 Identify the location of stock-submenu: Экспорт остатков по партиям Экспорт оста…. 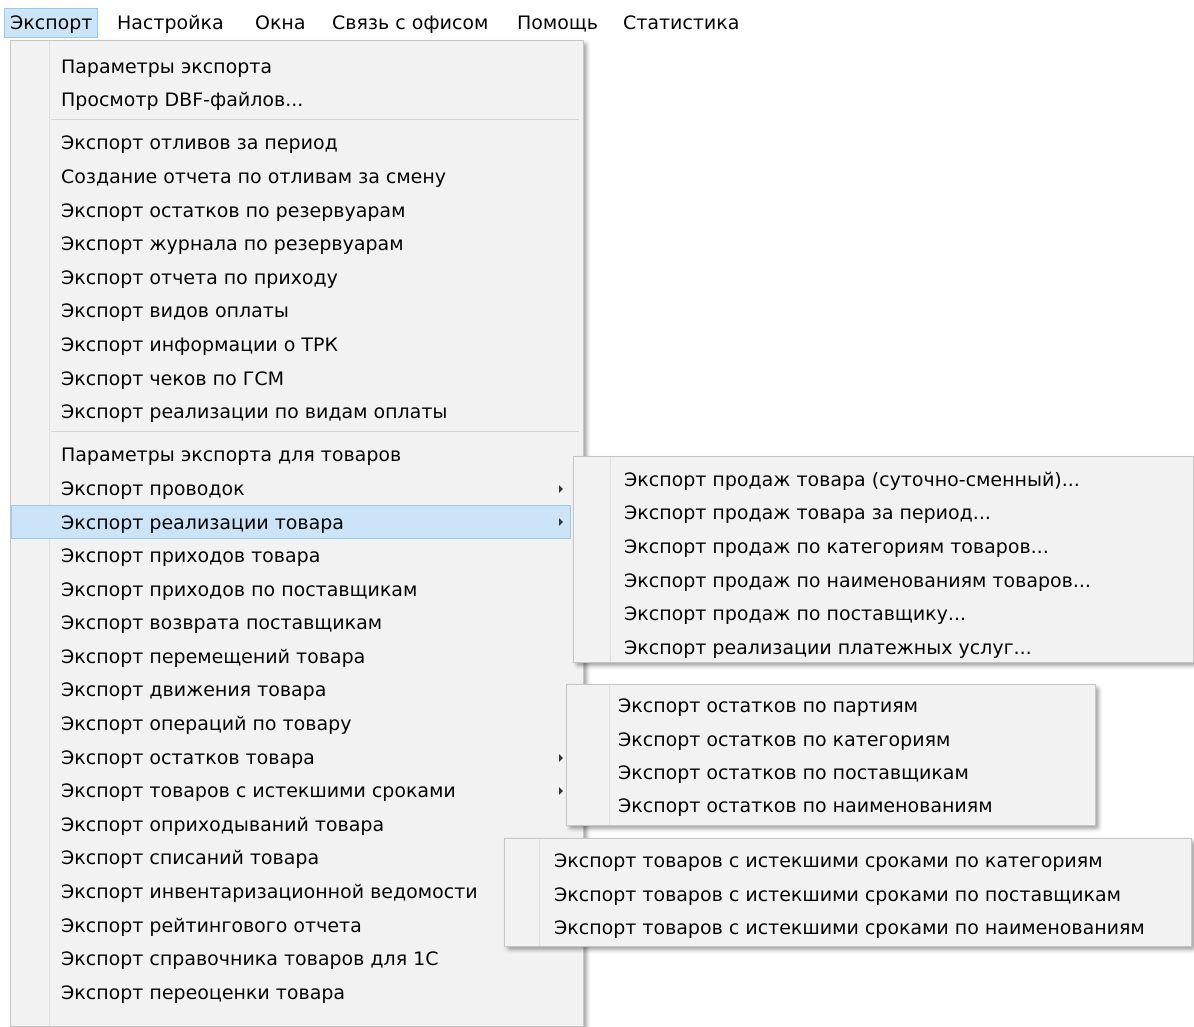
(831, 755).